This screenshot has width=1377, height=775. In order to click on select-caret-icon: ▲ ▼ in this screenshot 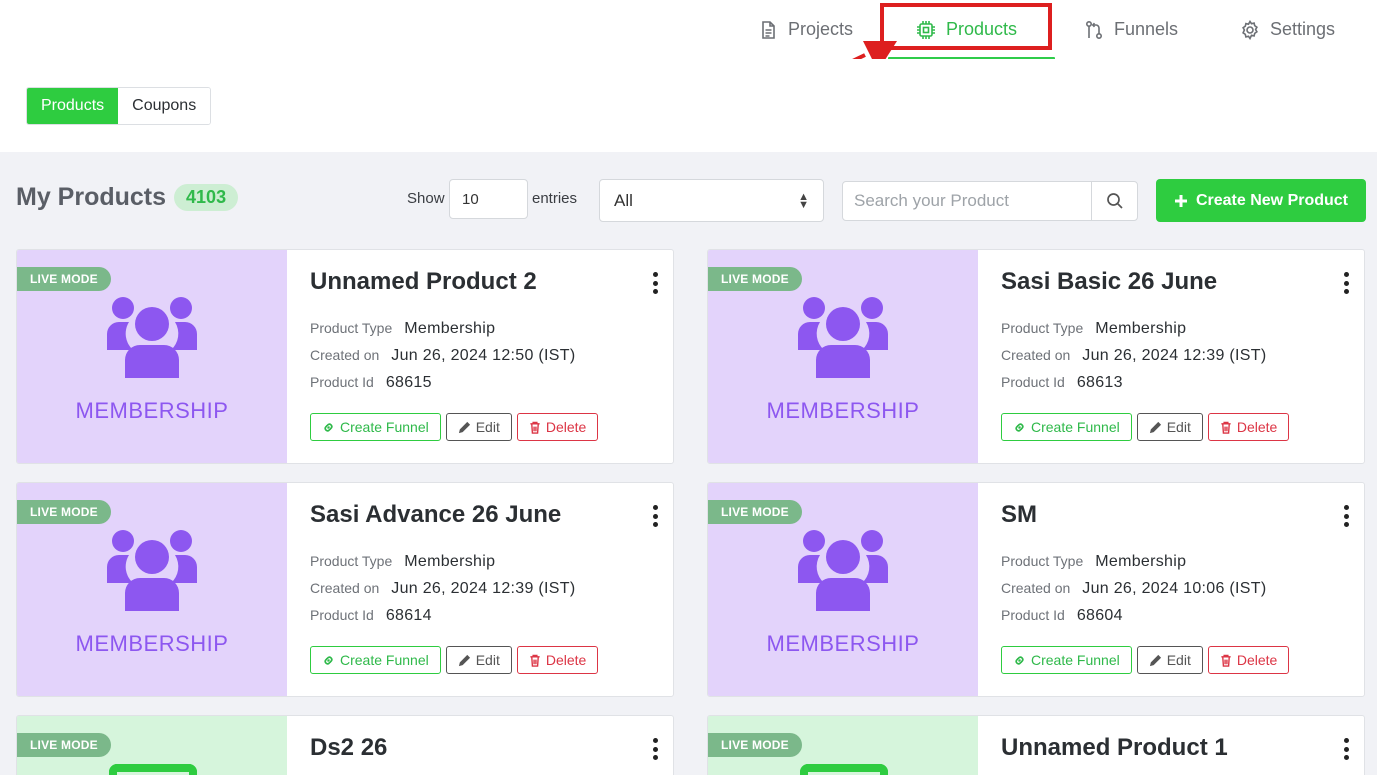, I will do `click(803, 200)`.